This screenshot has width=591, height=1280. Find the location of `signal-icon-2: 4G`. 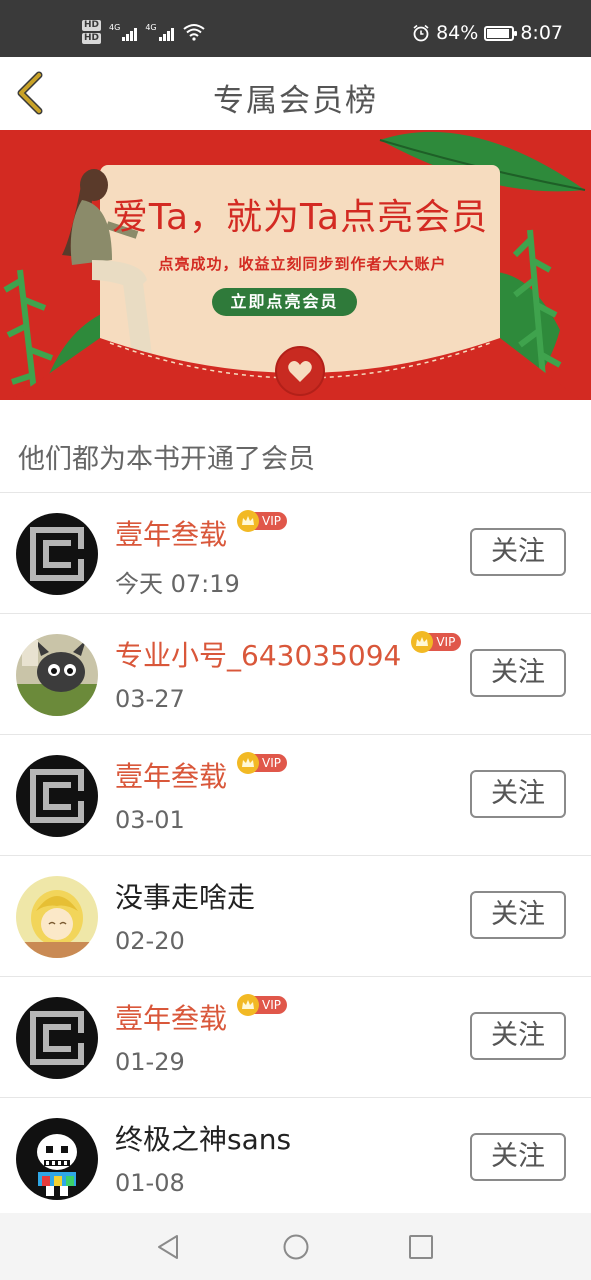

signal-icon-2: 4G is located at coordinates (159, 32).